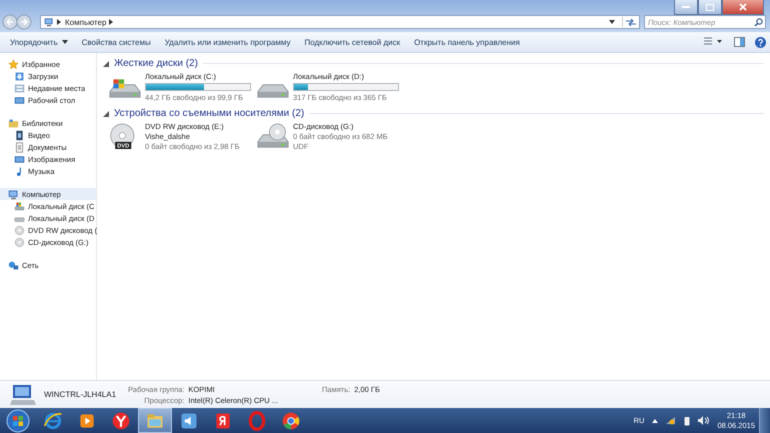 Image resolution: width=770 pixels, height=433 pixels. What do you see at coordinates (739, 42) in the screenshot?
I see `preview-pane-icon` at bounding box center [739, 42].